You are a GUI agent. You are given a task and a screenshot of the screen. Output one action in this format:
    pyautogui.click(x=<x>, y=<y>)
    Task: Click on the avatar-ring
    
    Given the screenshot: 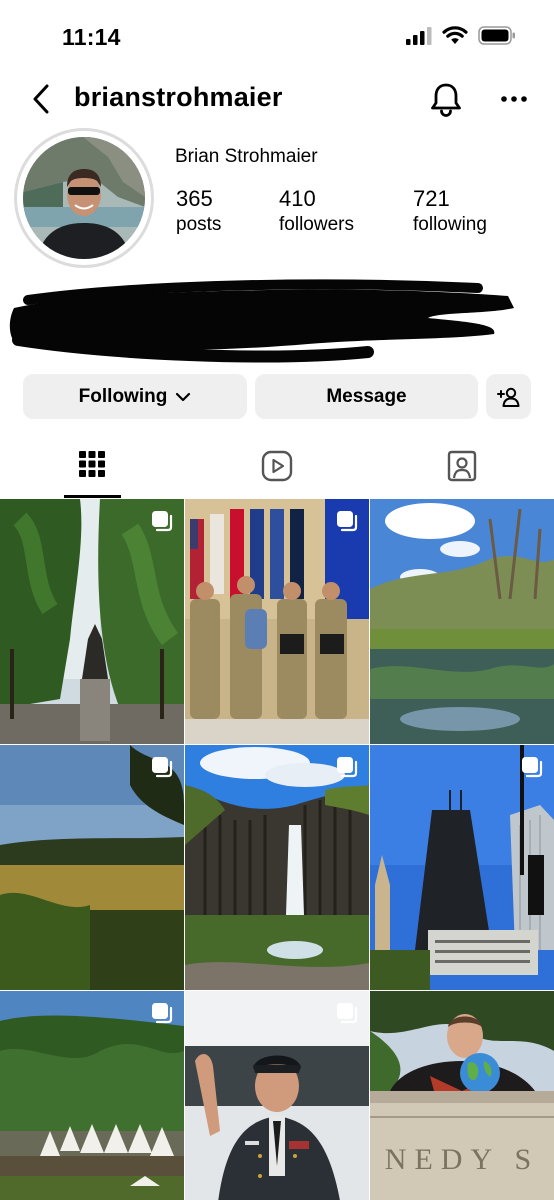 What is the action you would take?
    pyautogui.click(x=84, y=198)
    